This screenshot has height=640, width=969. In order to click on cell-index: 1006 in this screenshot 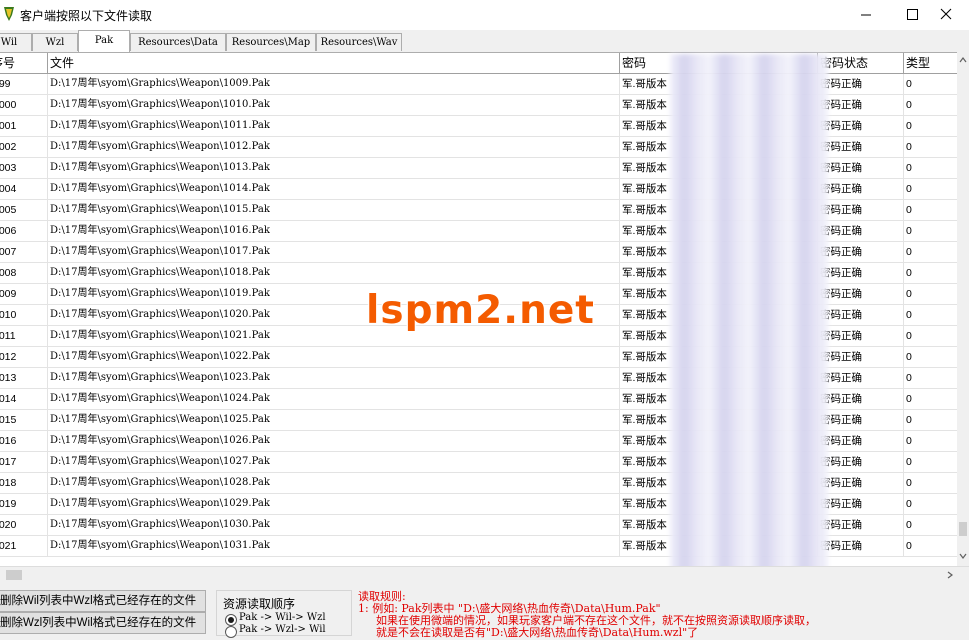, I will do `click(24, 231)`.